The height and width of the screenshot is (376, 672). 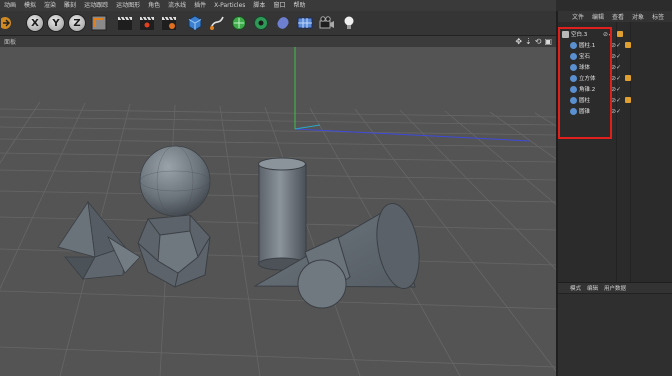 I want to click on menu-item-render: 渲染, so click(x=50, y=5).